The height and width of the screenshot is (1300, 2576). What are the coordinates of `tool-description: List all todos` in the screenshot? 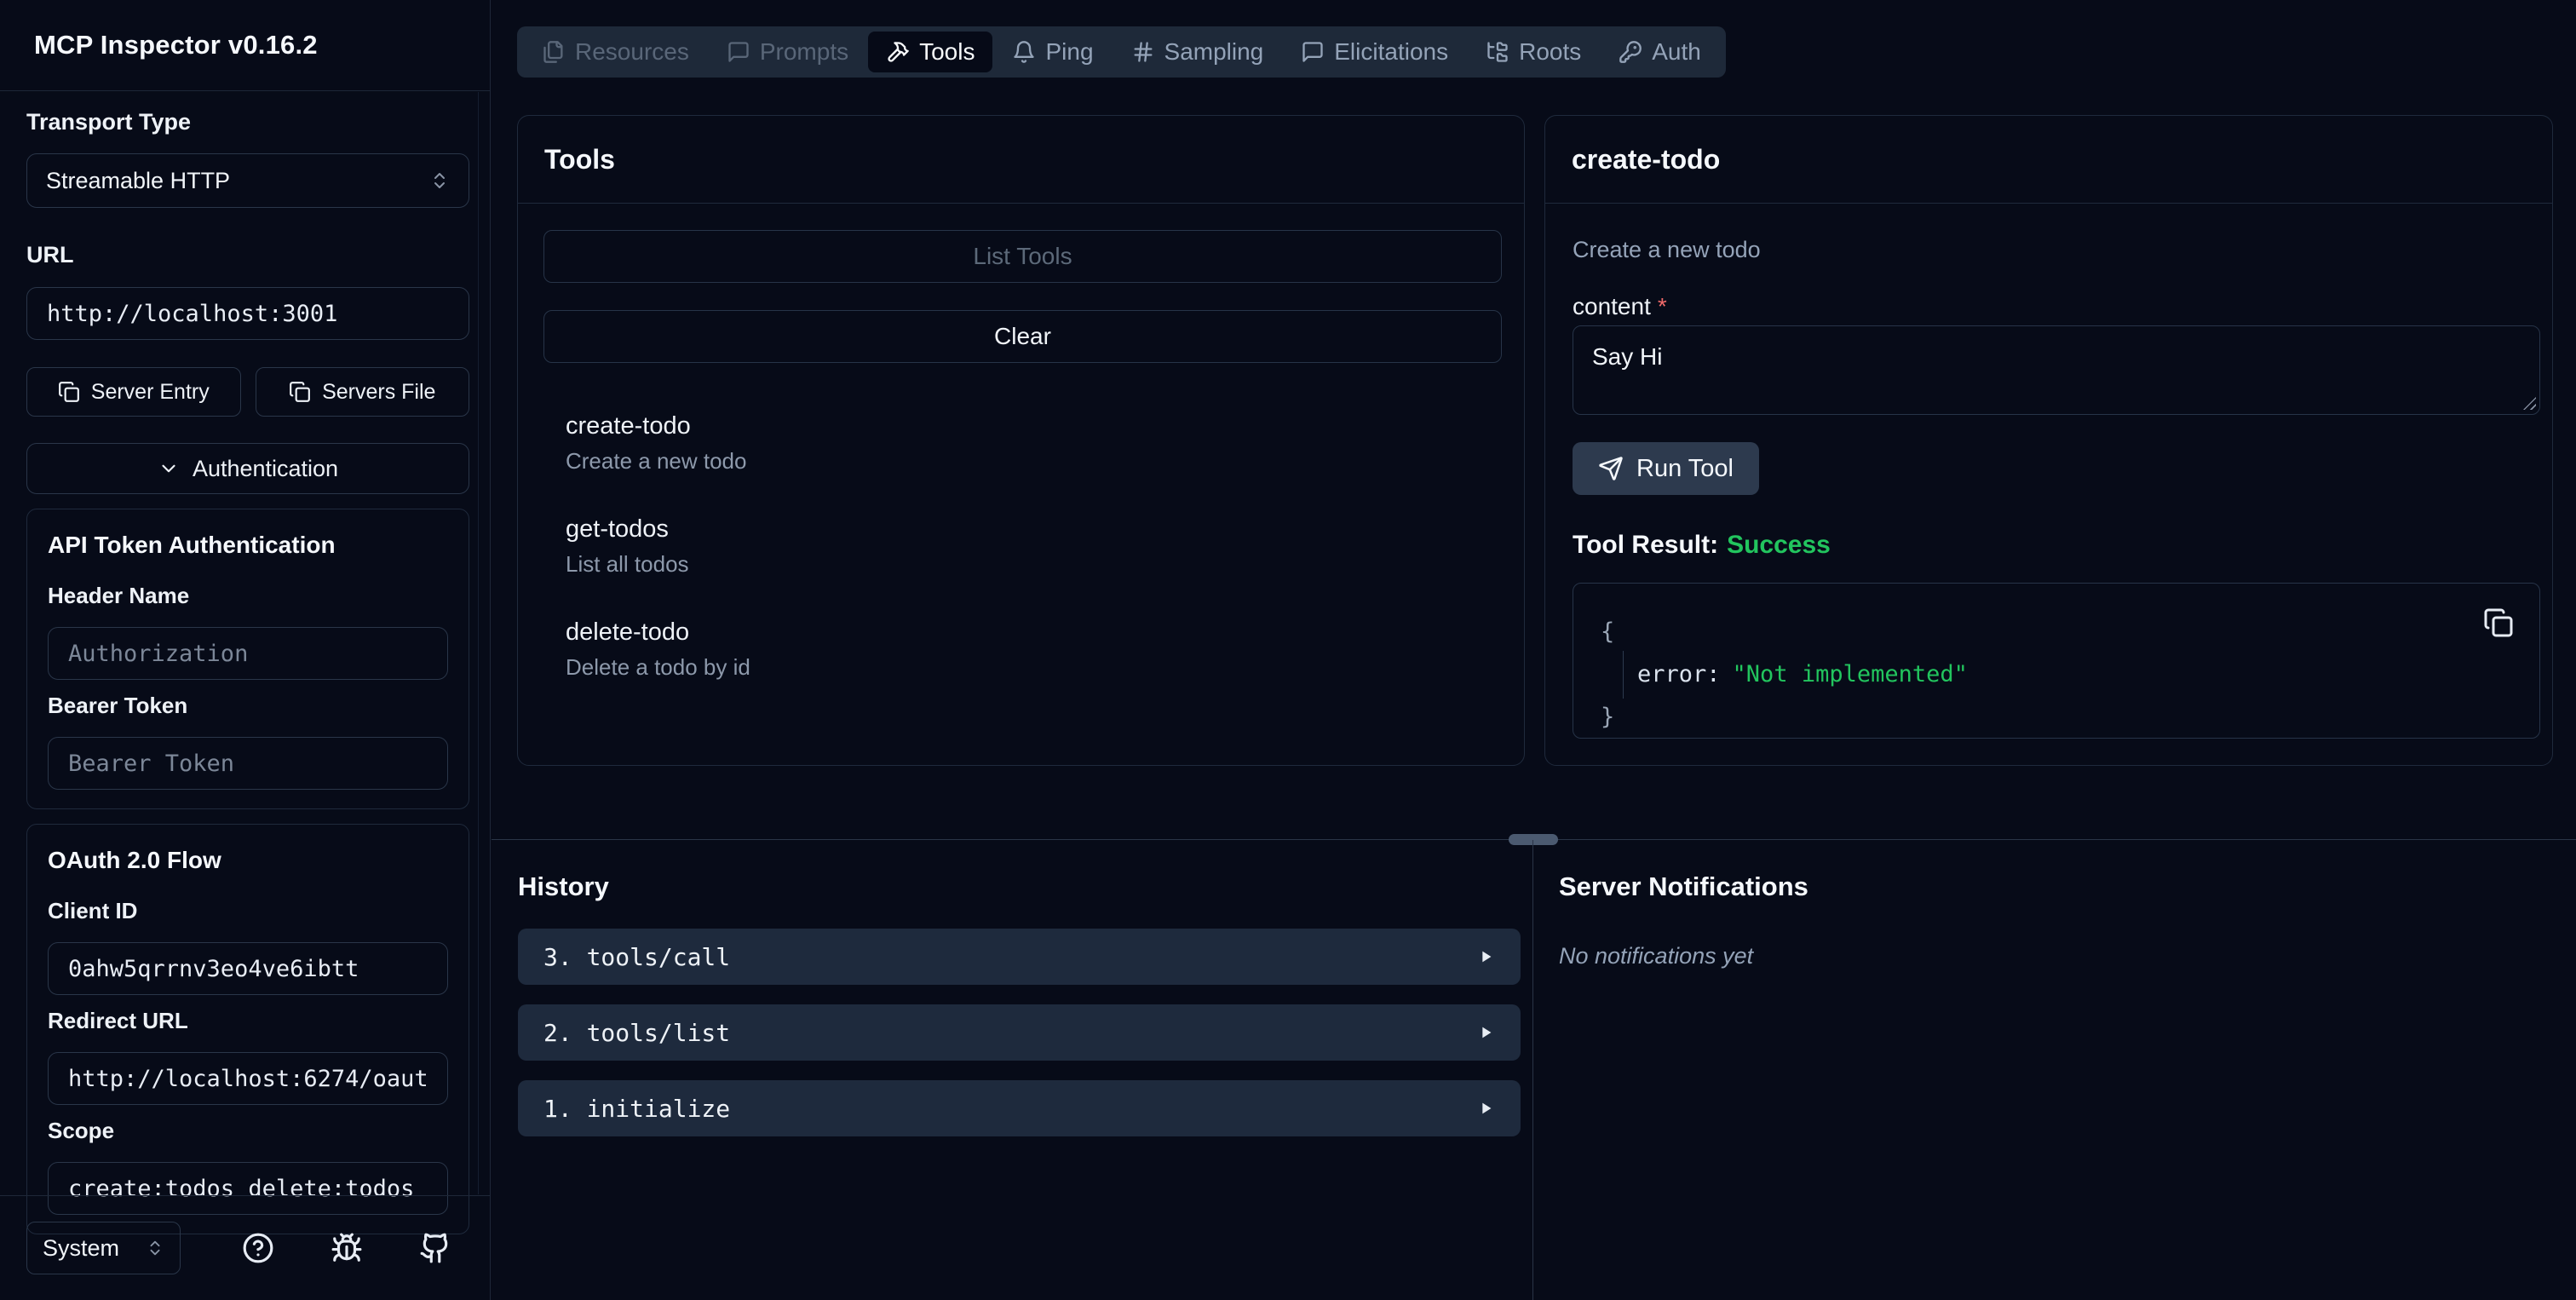 It's located at (627, 564).